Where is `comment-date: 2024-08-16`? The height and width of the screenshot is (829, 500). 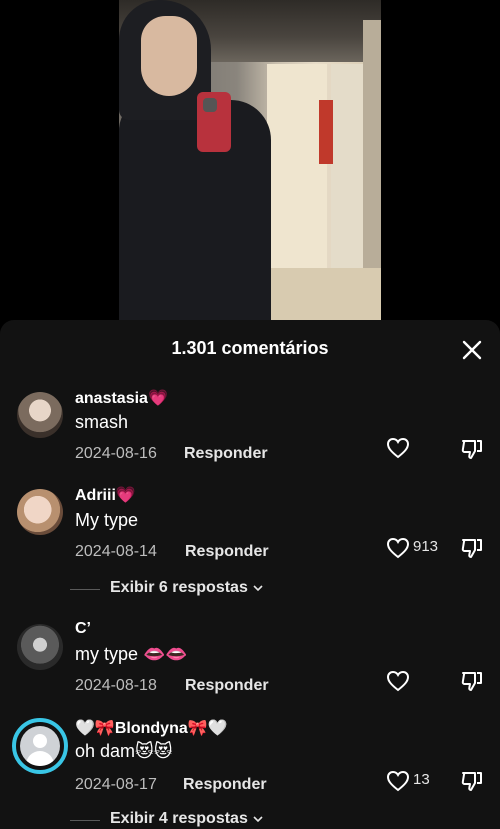 comment-date: 2024-08-16 is located at coordinates (116, 453).